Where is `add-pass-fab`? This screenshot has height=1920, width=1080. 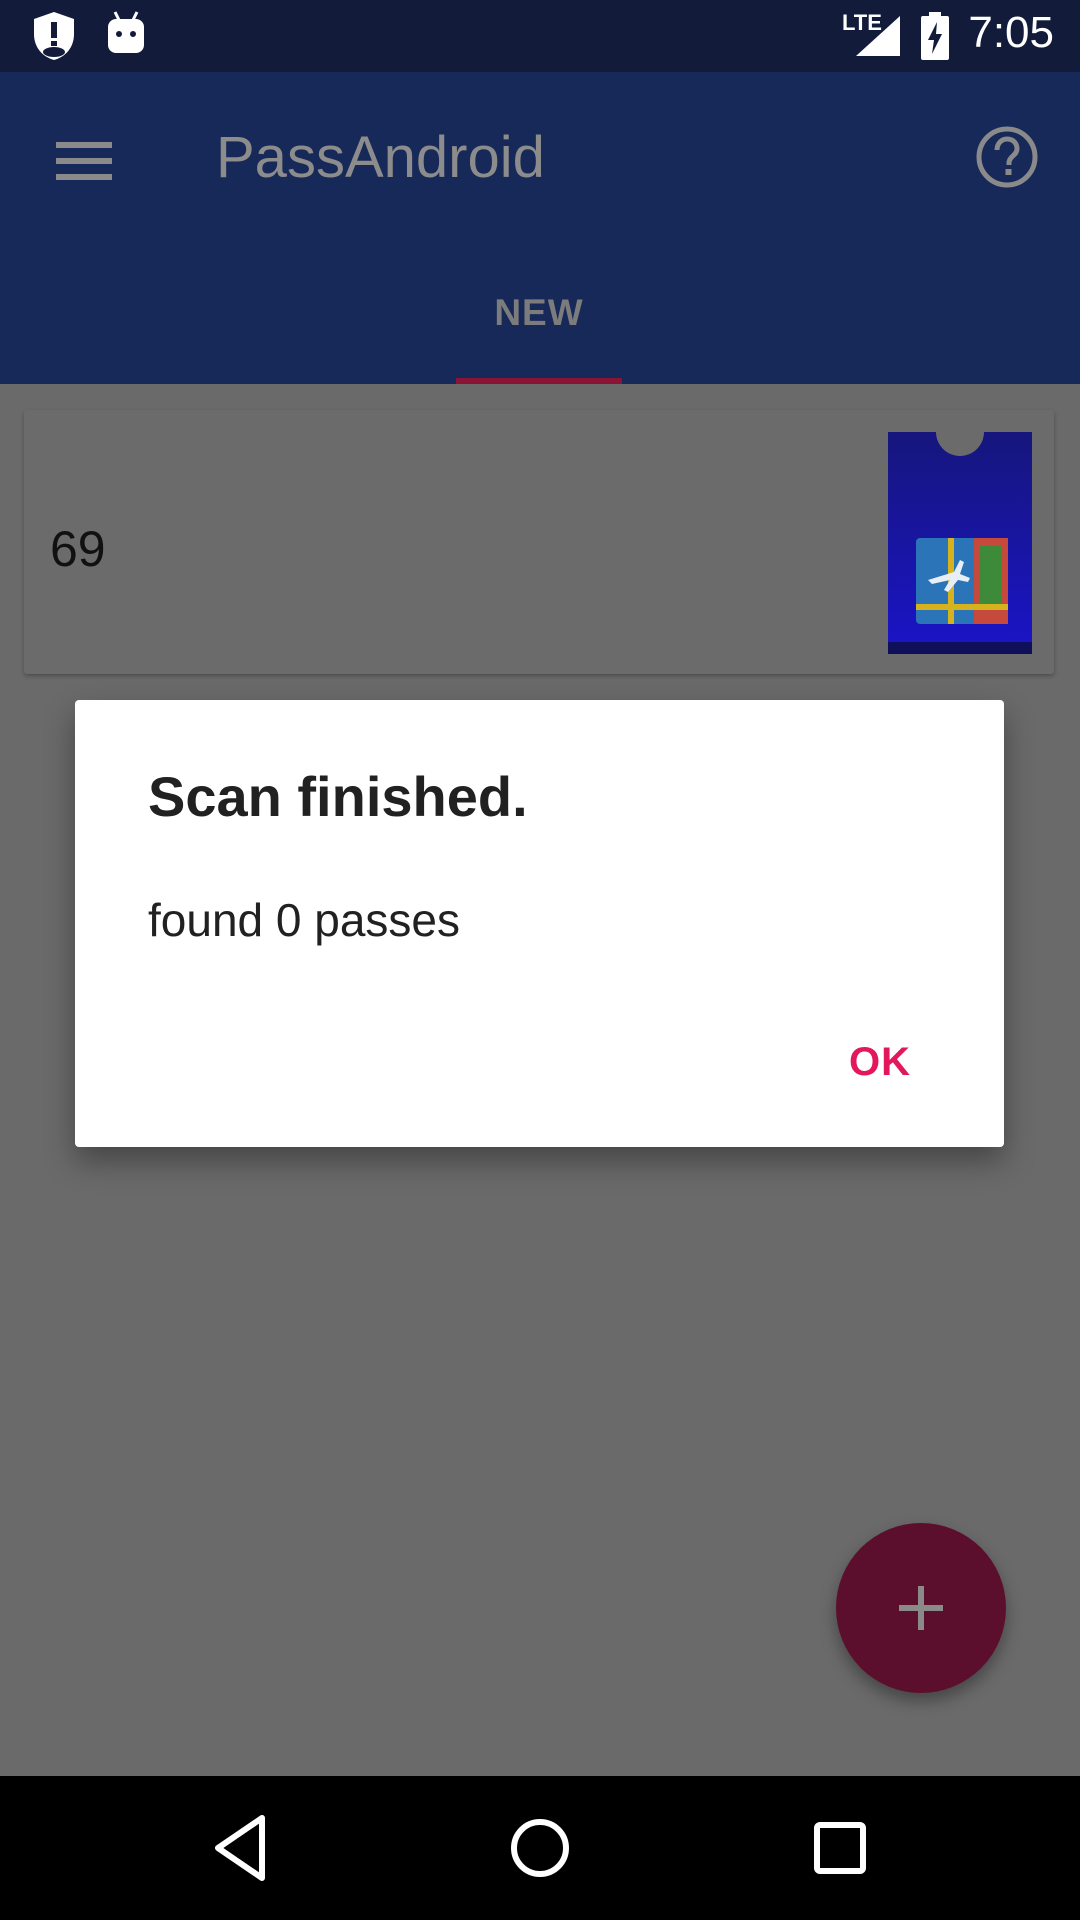
add-pass-fab is located at coordinates (921, 1608).